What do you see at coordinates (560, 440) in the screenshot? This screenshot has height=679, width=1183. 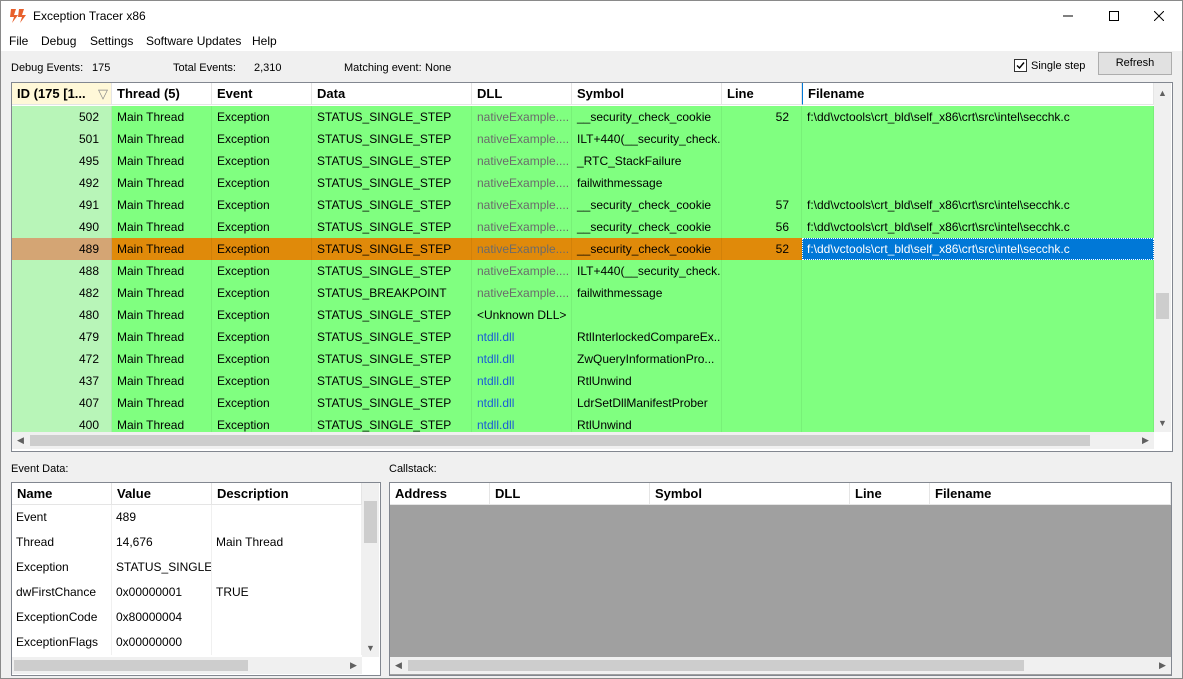 I see `horizontal-scroll-thumb` at bounding box center [560, 440].